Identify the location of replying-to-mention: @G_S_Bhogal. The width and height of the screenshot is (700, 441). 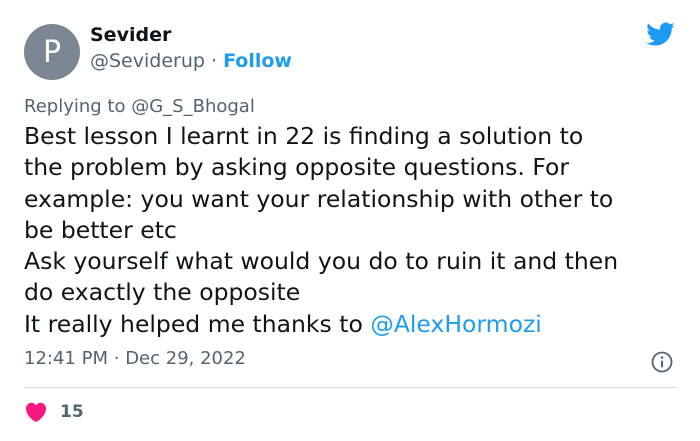
(193, 106).